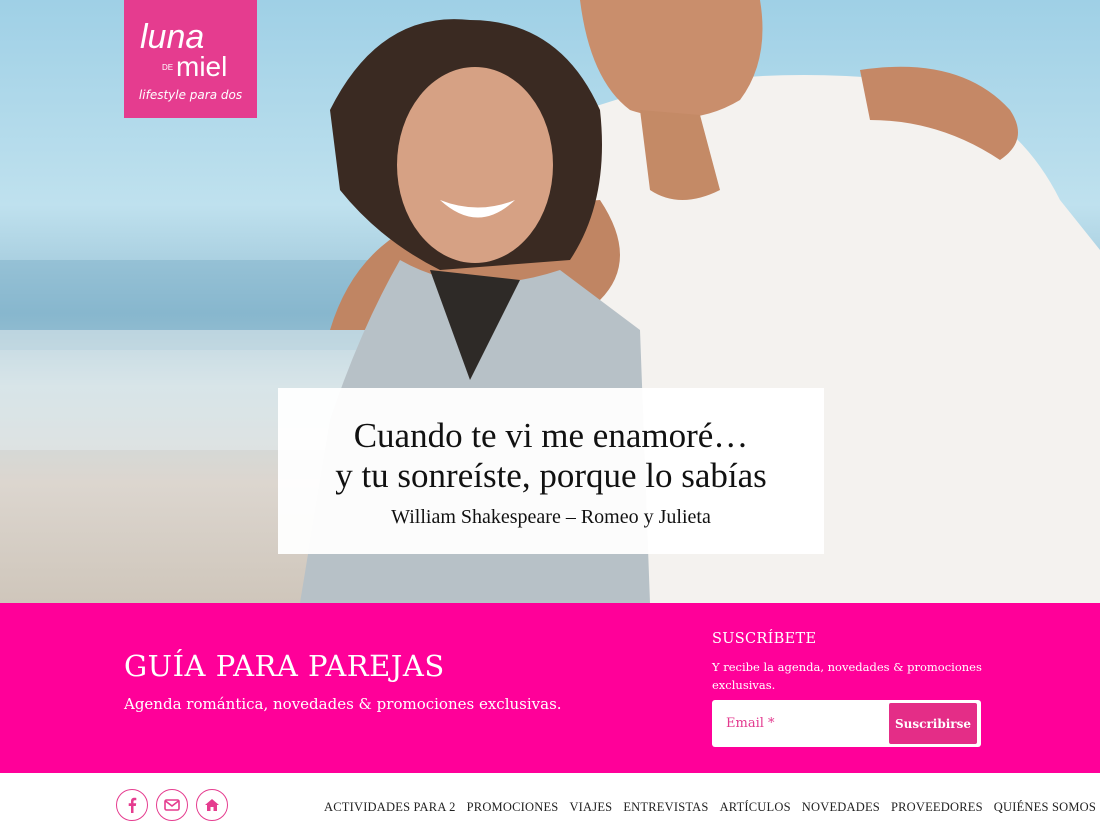 Image resolution: width=1100 pixels, height=825 pixels. I want to click on logo-tagline: lifestyle para dos, so click(190, 95).